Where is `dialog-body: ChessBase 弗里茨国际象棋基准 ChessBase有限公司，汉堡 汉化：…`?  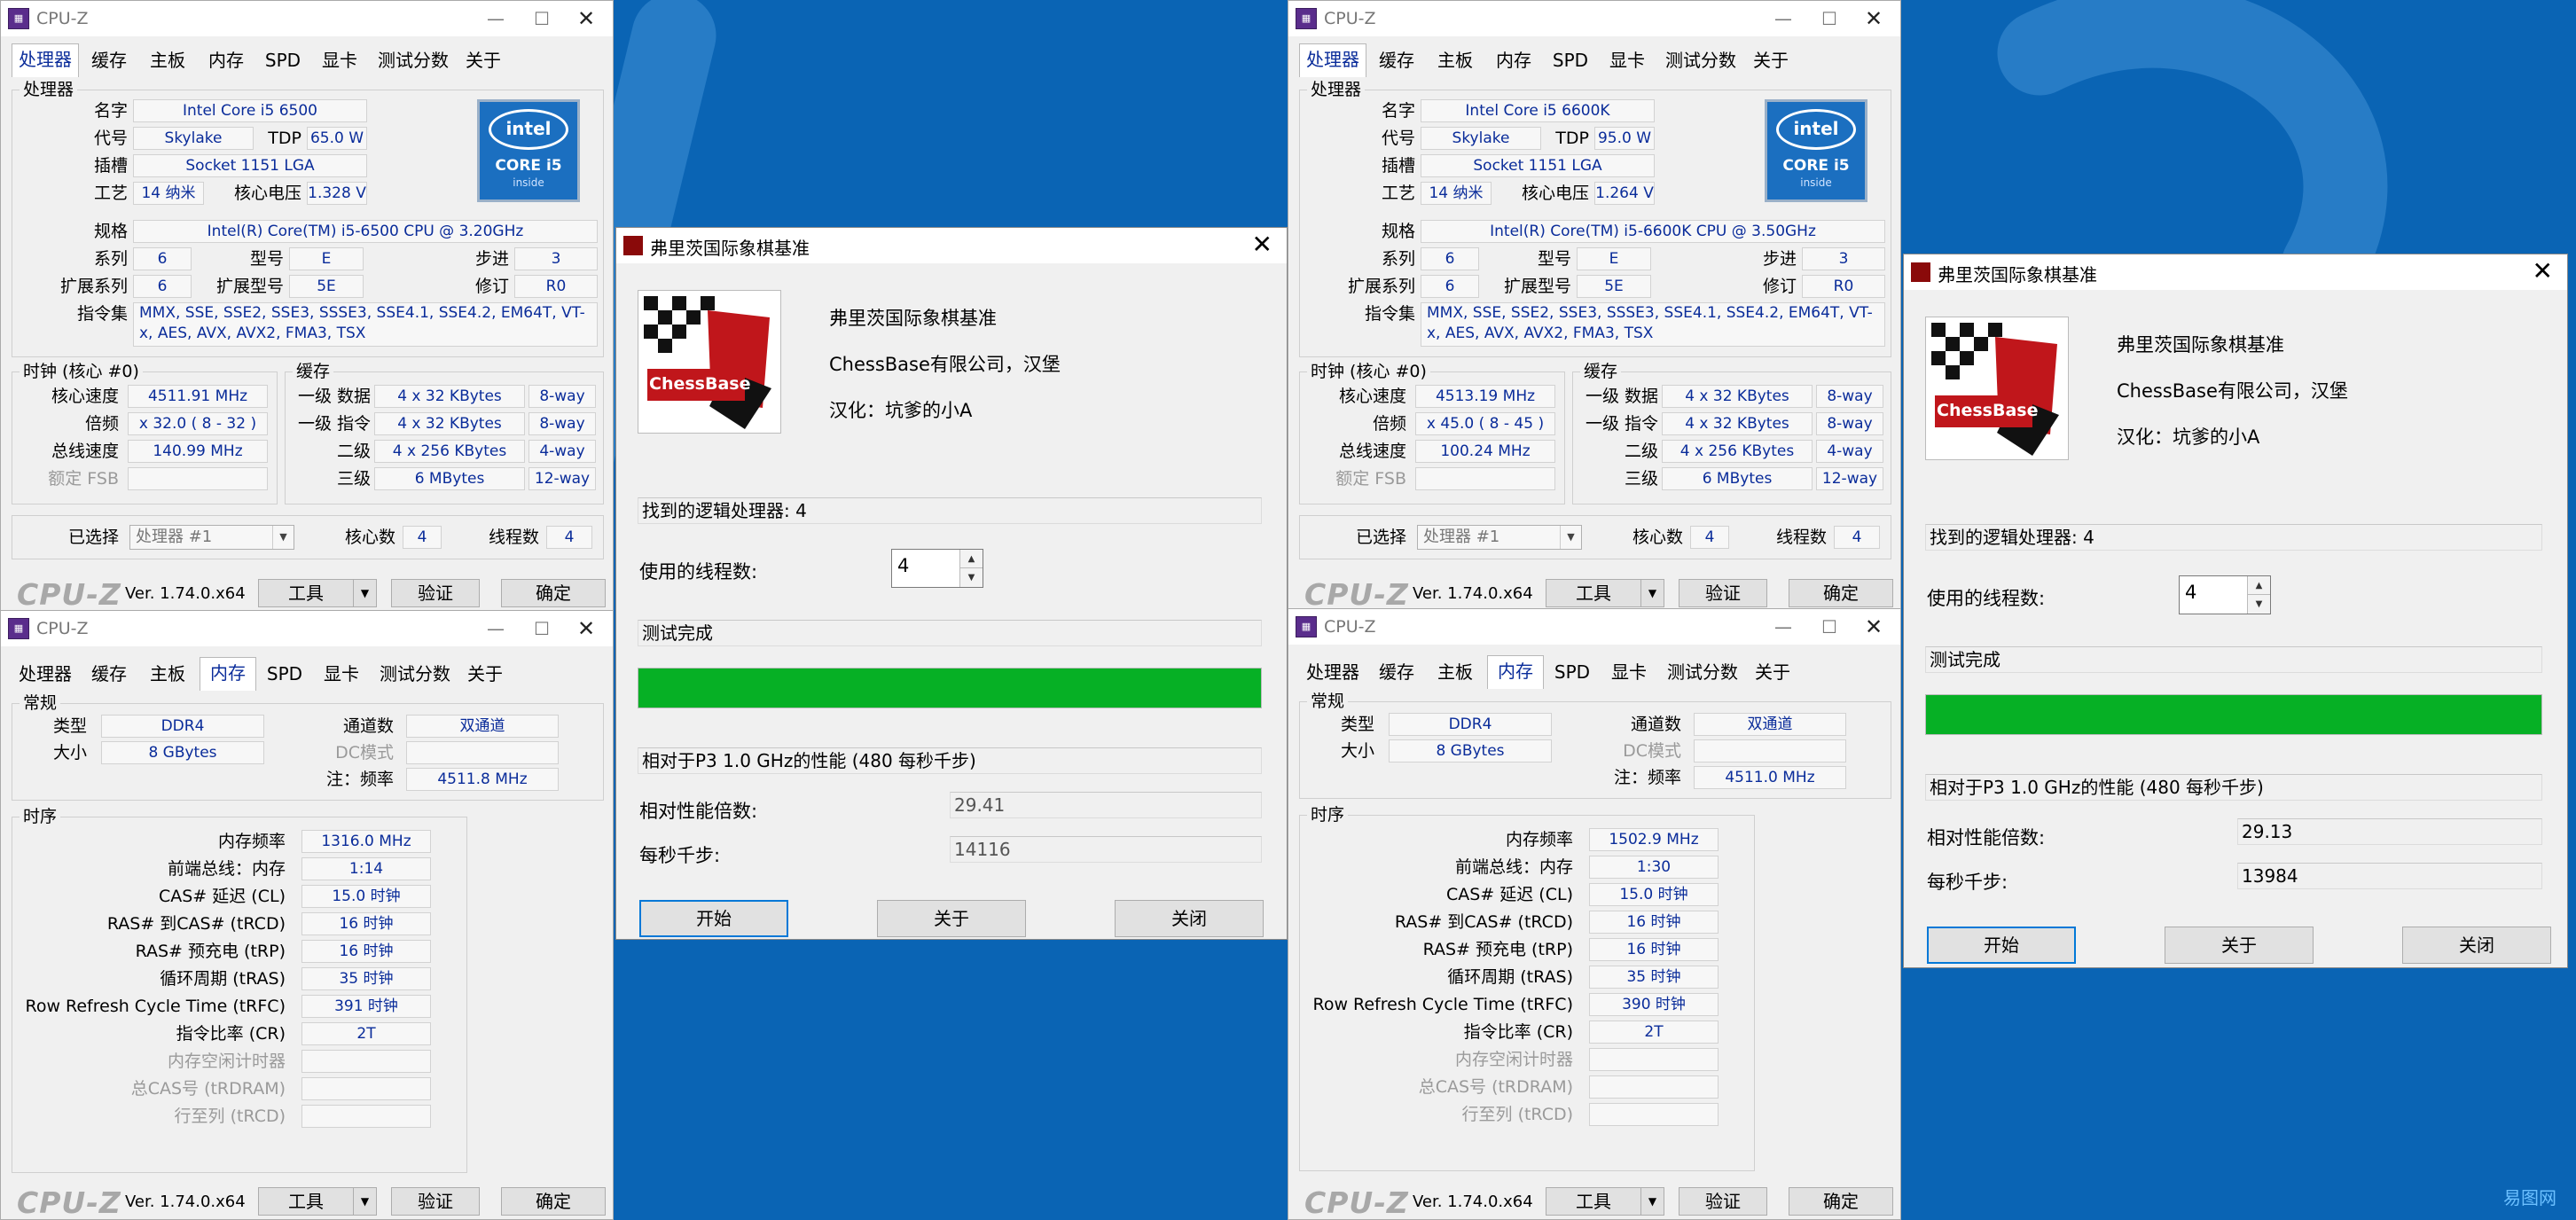
dialog-body: ChessBase 弗里茨国际象棋基准 ChessBase有限公司，汉堡 汉化：… is located at coordinates (2235, 628).